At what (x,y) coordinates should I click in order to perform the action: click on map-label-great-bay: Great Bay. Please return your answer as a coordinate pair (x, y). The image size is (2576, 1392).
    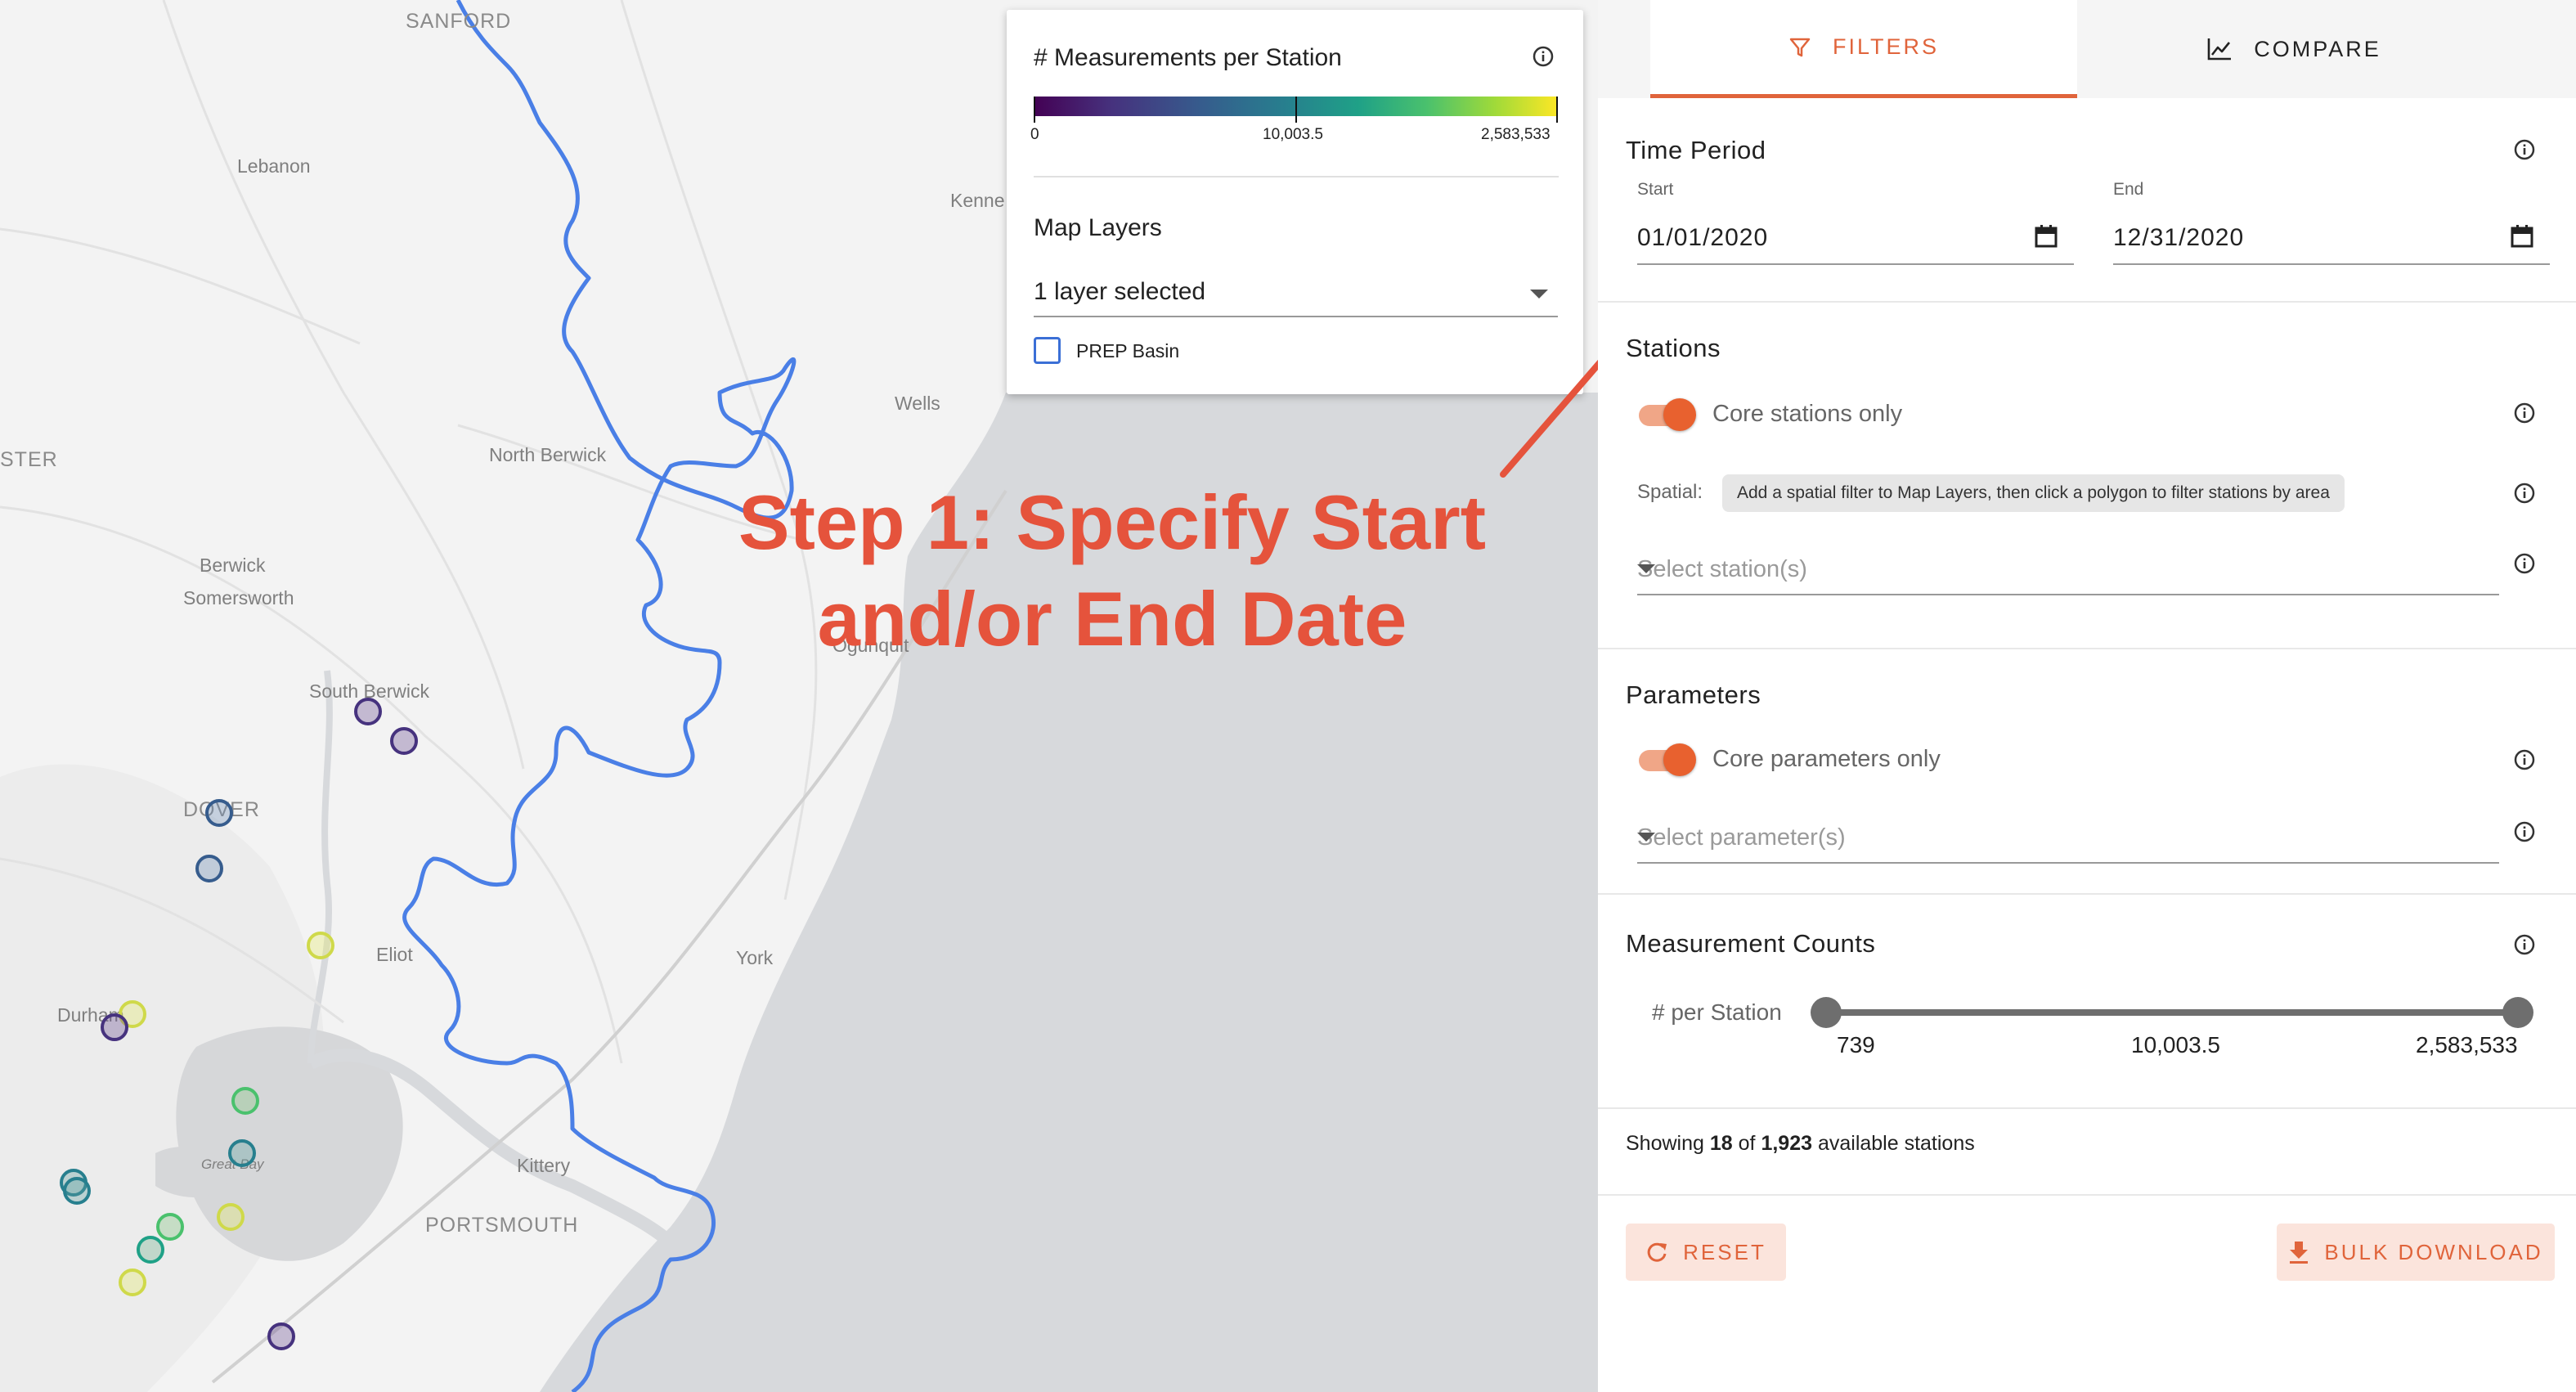
    Looking at the image, I should click on (233, 1164).